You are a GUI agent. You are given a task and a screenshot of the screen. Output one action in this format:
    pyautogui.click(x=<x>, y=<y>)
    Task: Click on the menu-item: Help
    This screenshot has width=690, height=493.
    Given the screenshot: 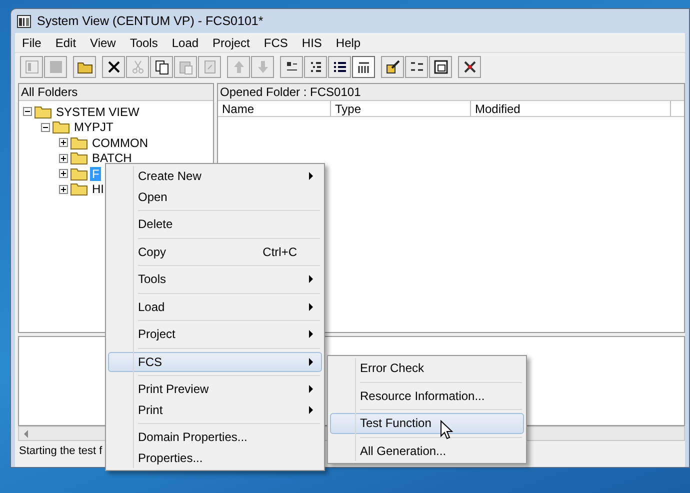 What is the action you would take?
    pyautogui.click(x=348, y=43)
    